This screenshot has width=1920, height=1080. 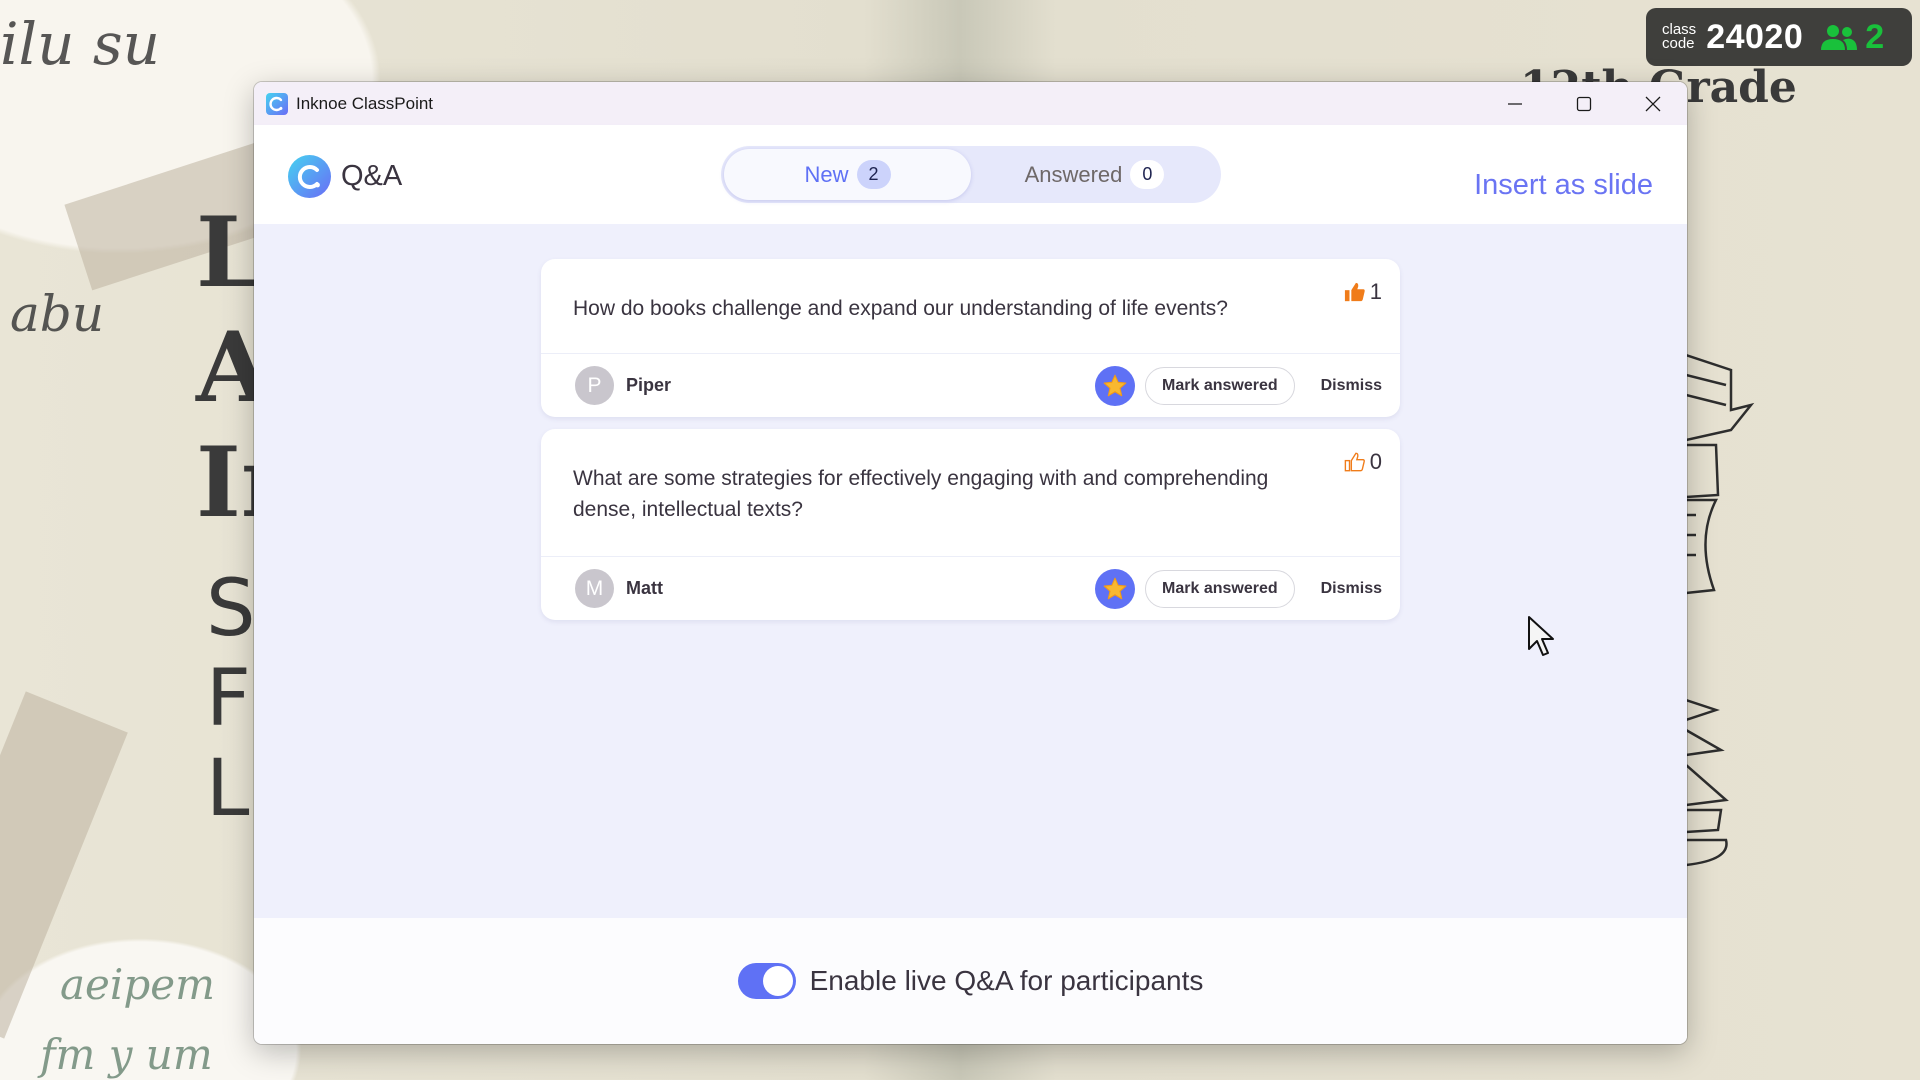 What do you see at coordinates (1073, 174) in the screenshot?
I see `tab-answered-label: Answered` at bounding box center [1073, 174].